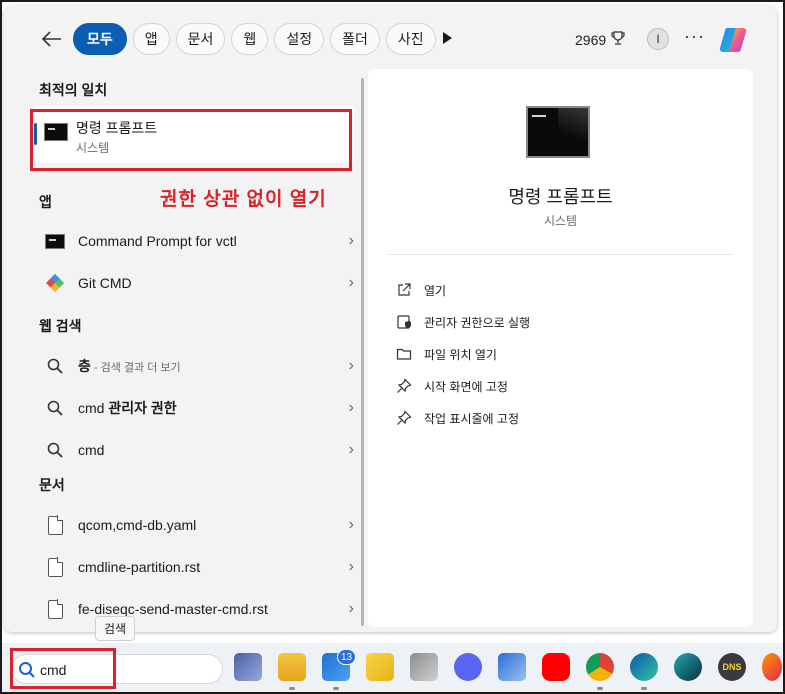  I want to click on documents-heading: 문서, so click(52, 485).